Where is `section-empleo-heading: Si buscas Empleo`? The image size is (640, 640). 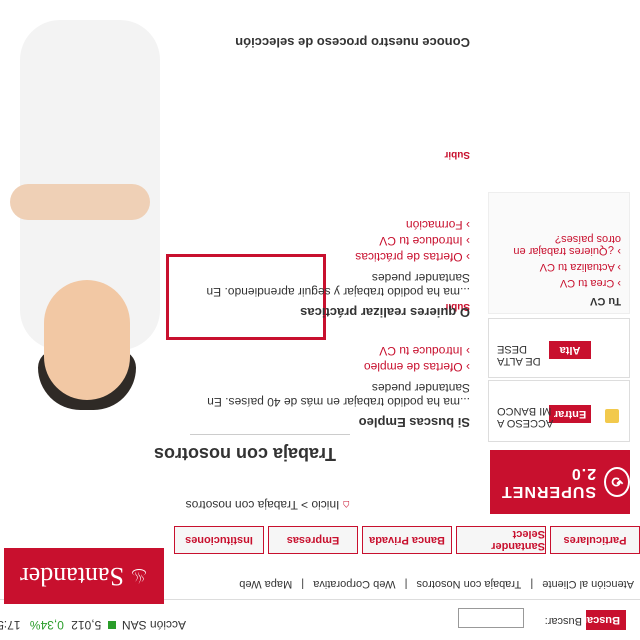
section-empleo-heading: Si buscas Empleo is located at coordinates (414, 422).